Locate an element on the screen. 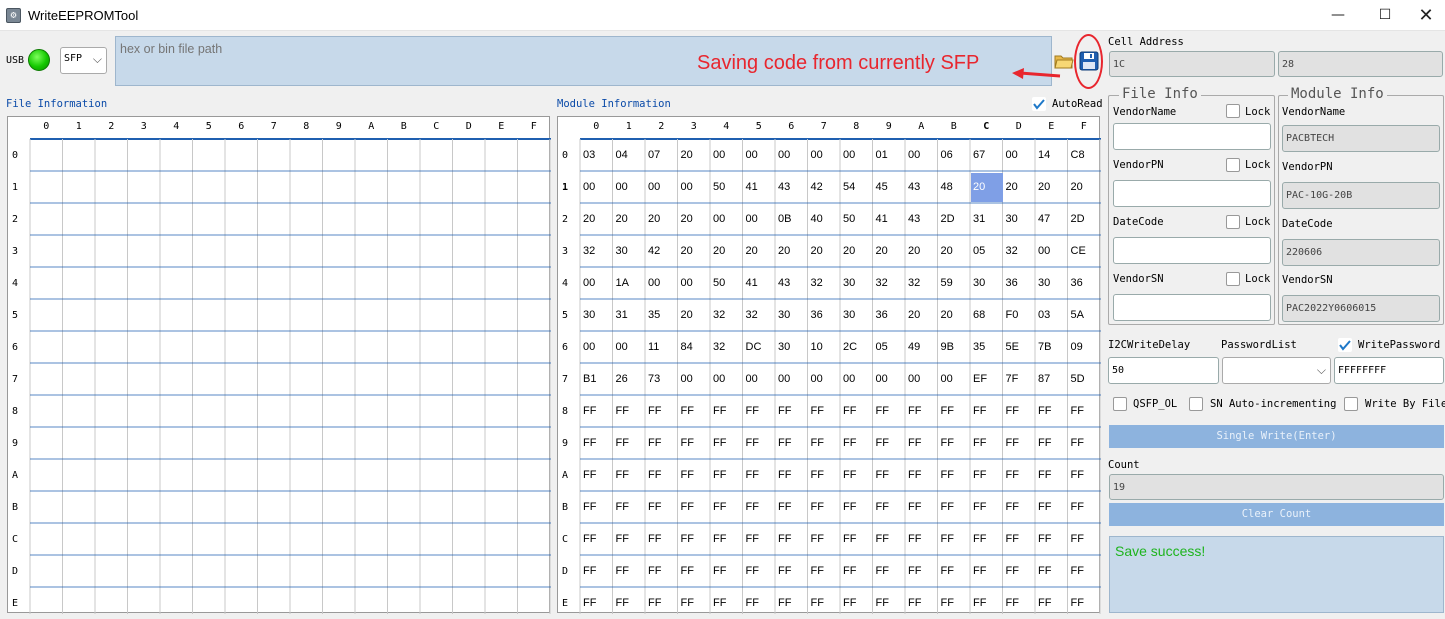 The image size is (1445, 619). hex-cell: 05 is located at coordinates (979, 251).